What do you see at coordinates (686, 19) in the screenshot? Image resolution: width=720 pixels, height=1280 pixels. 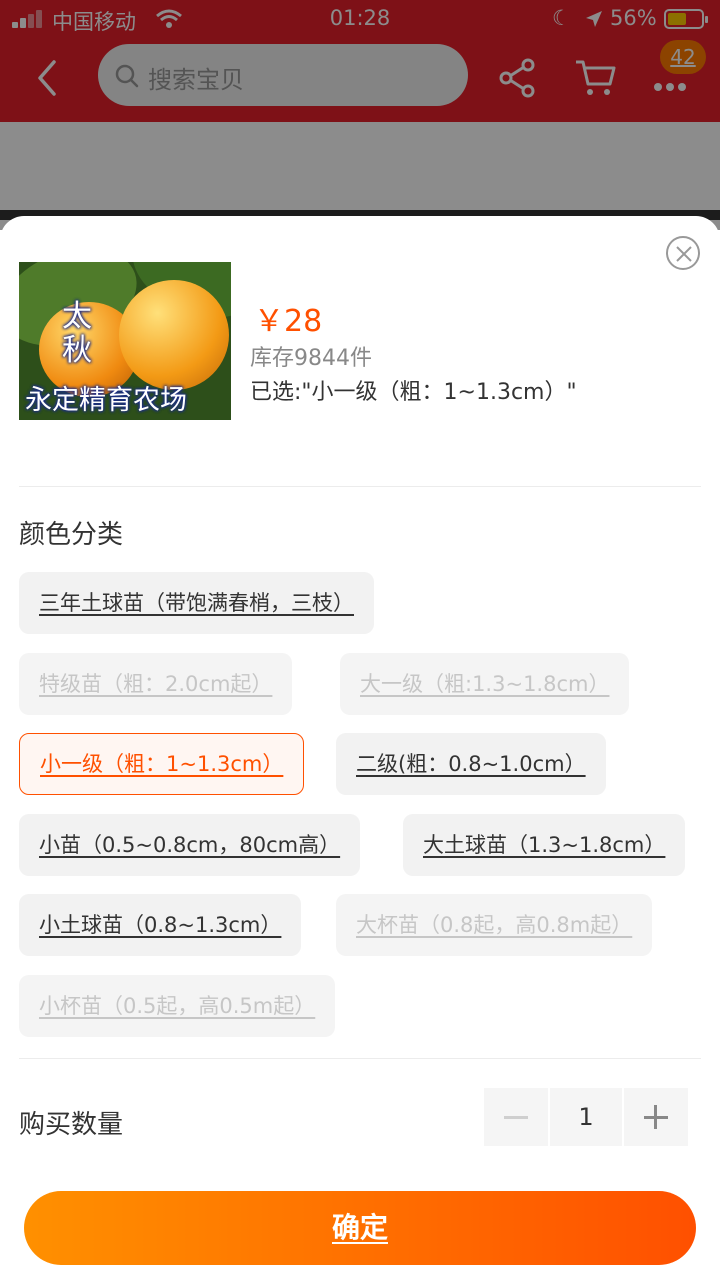 I see `battery-icon` at bounding box center [686, 19].